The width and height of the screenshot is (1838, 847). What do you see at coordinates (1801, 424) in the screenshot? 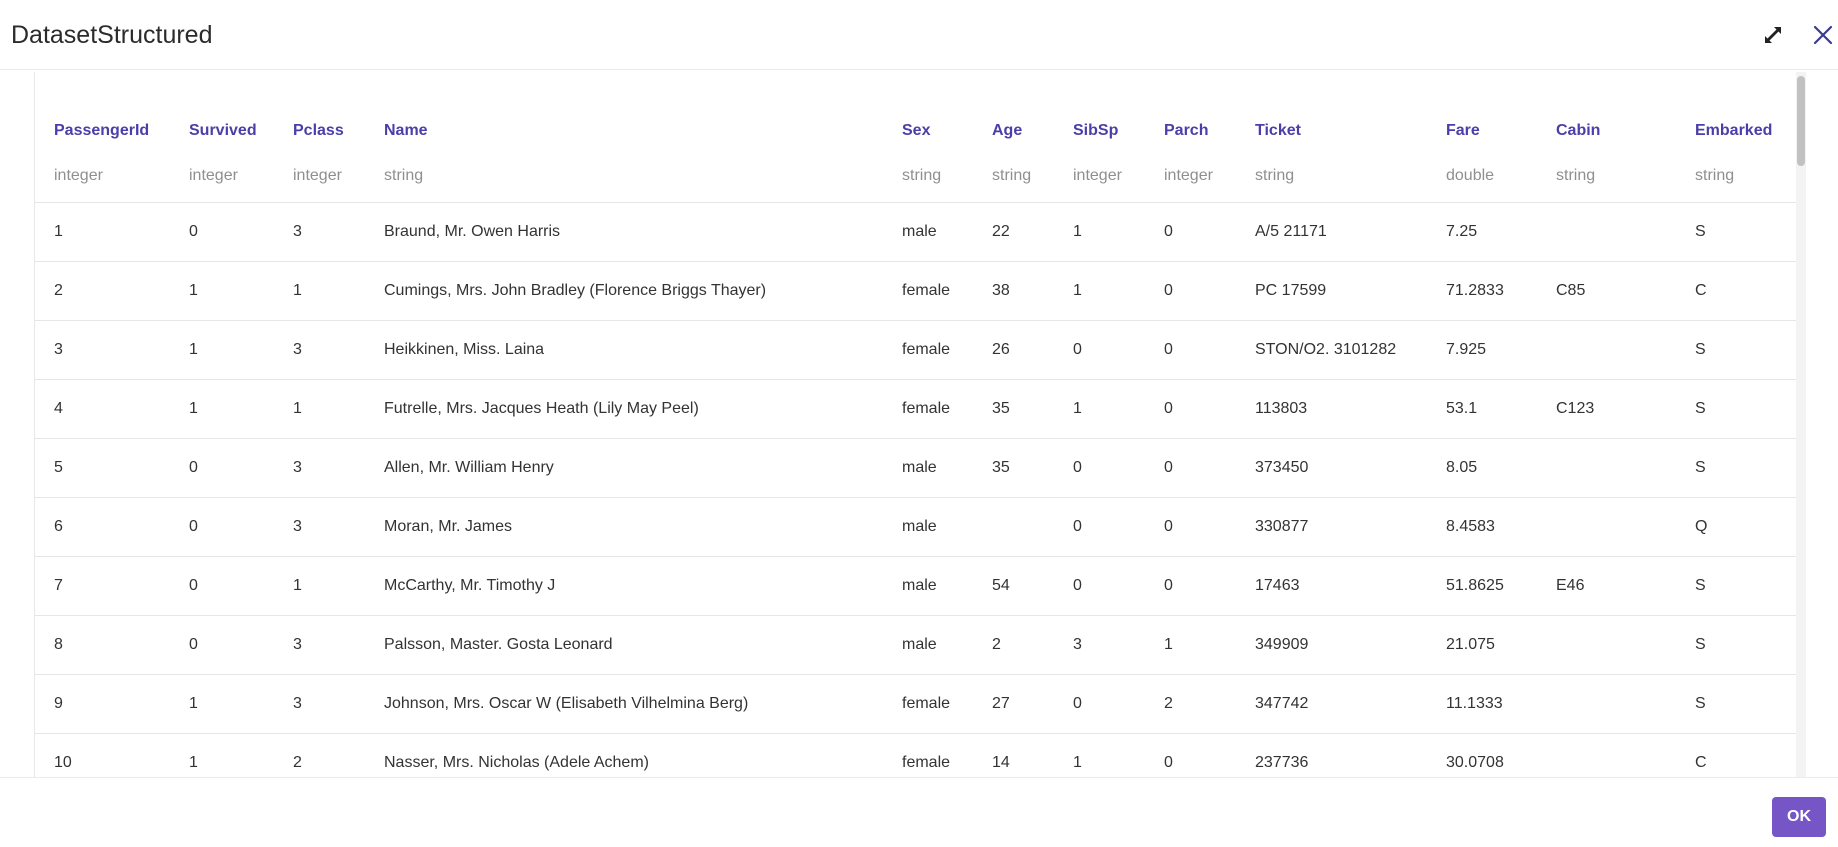
I see `vertical-scrollbar` at bounding box center [1801, 424].